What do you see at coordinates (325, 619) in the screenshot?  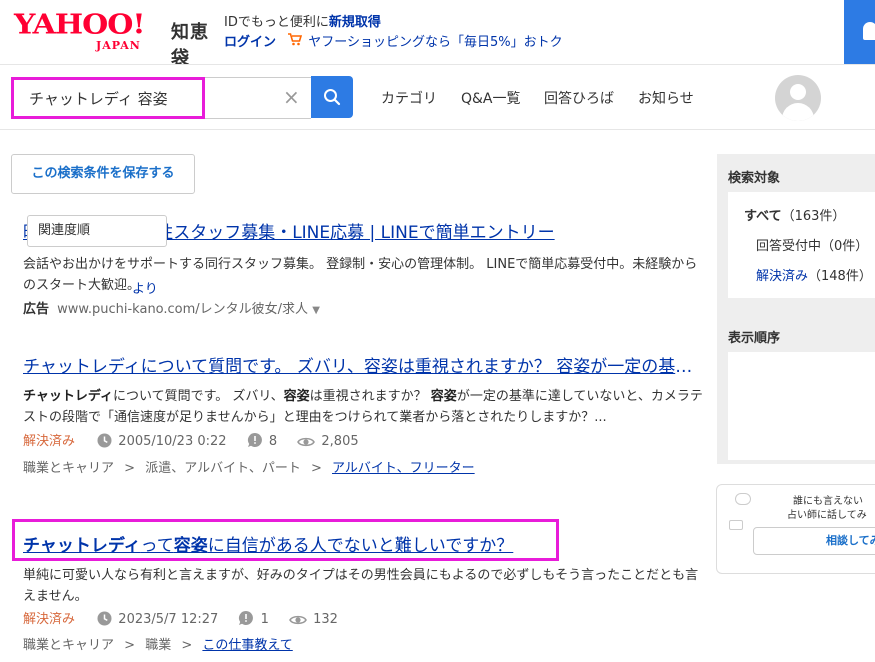 I see `view-count: 132` at bounding box center [325, 619].